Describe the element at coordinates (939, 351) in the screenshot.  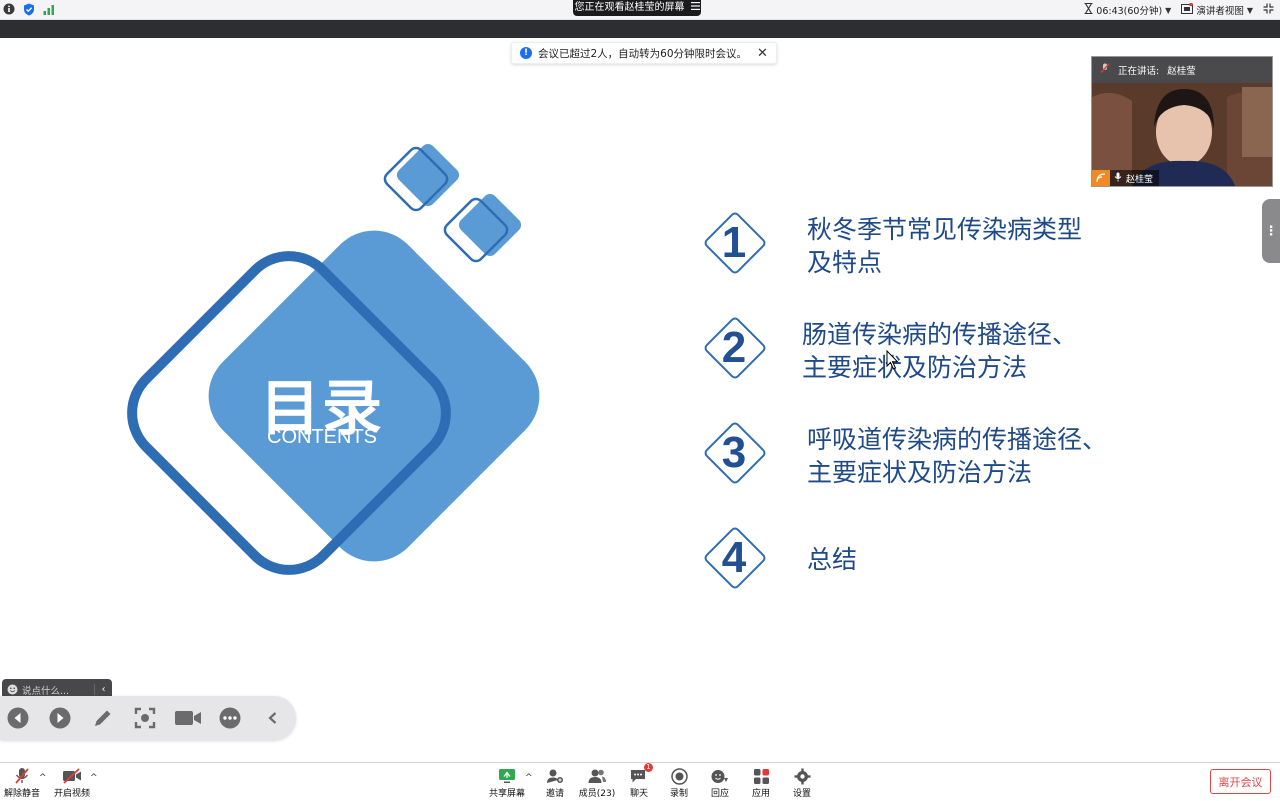
I see `toc-text: 肠道传染病的传播途径、 主要症状及防治方法` at that location.